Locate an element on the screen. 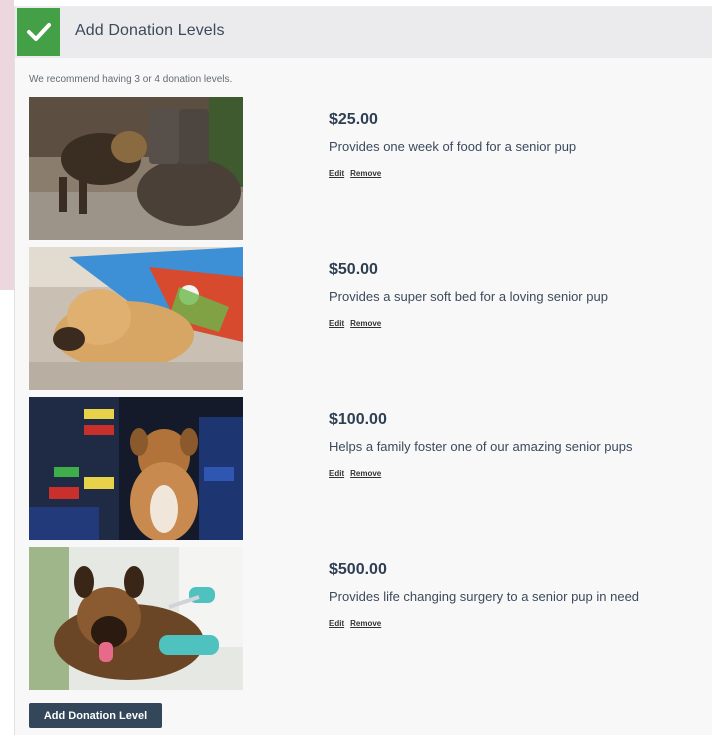 The image size is (712, 735). add-donation-level-button: Add Donation Level is located at coordinates (95, 715).